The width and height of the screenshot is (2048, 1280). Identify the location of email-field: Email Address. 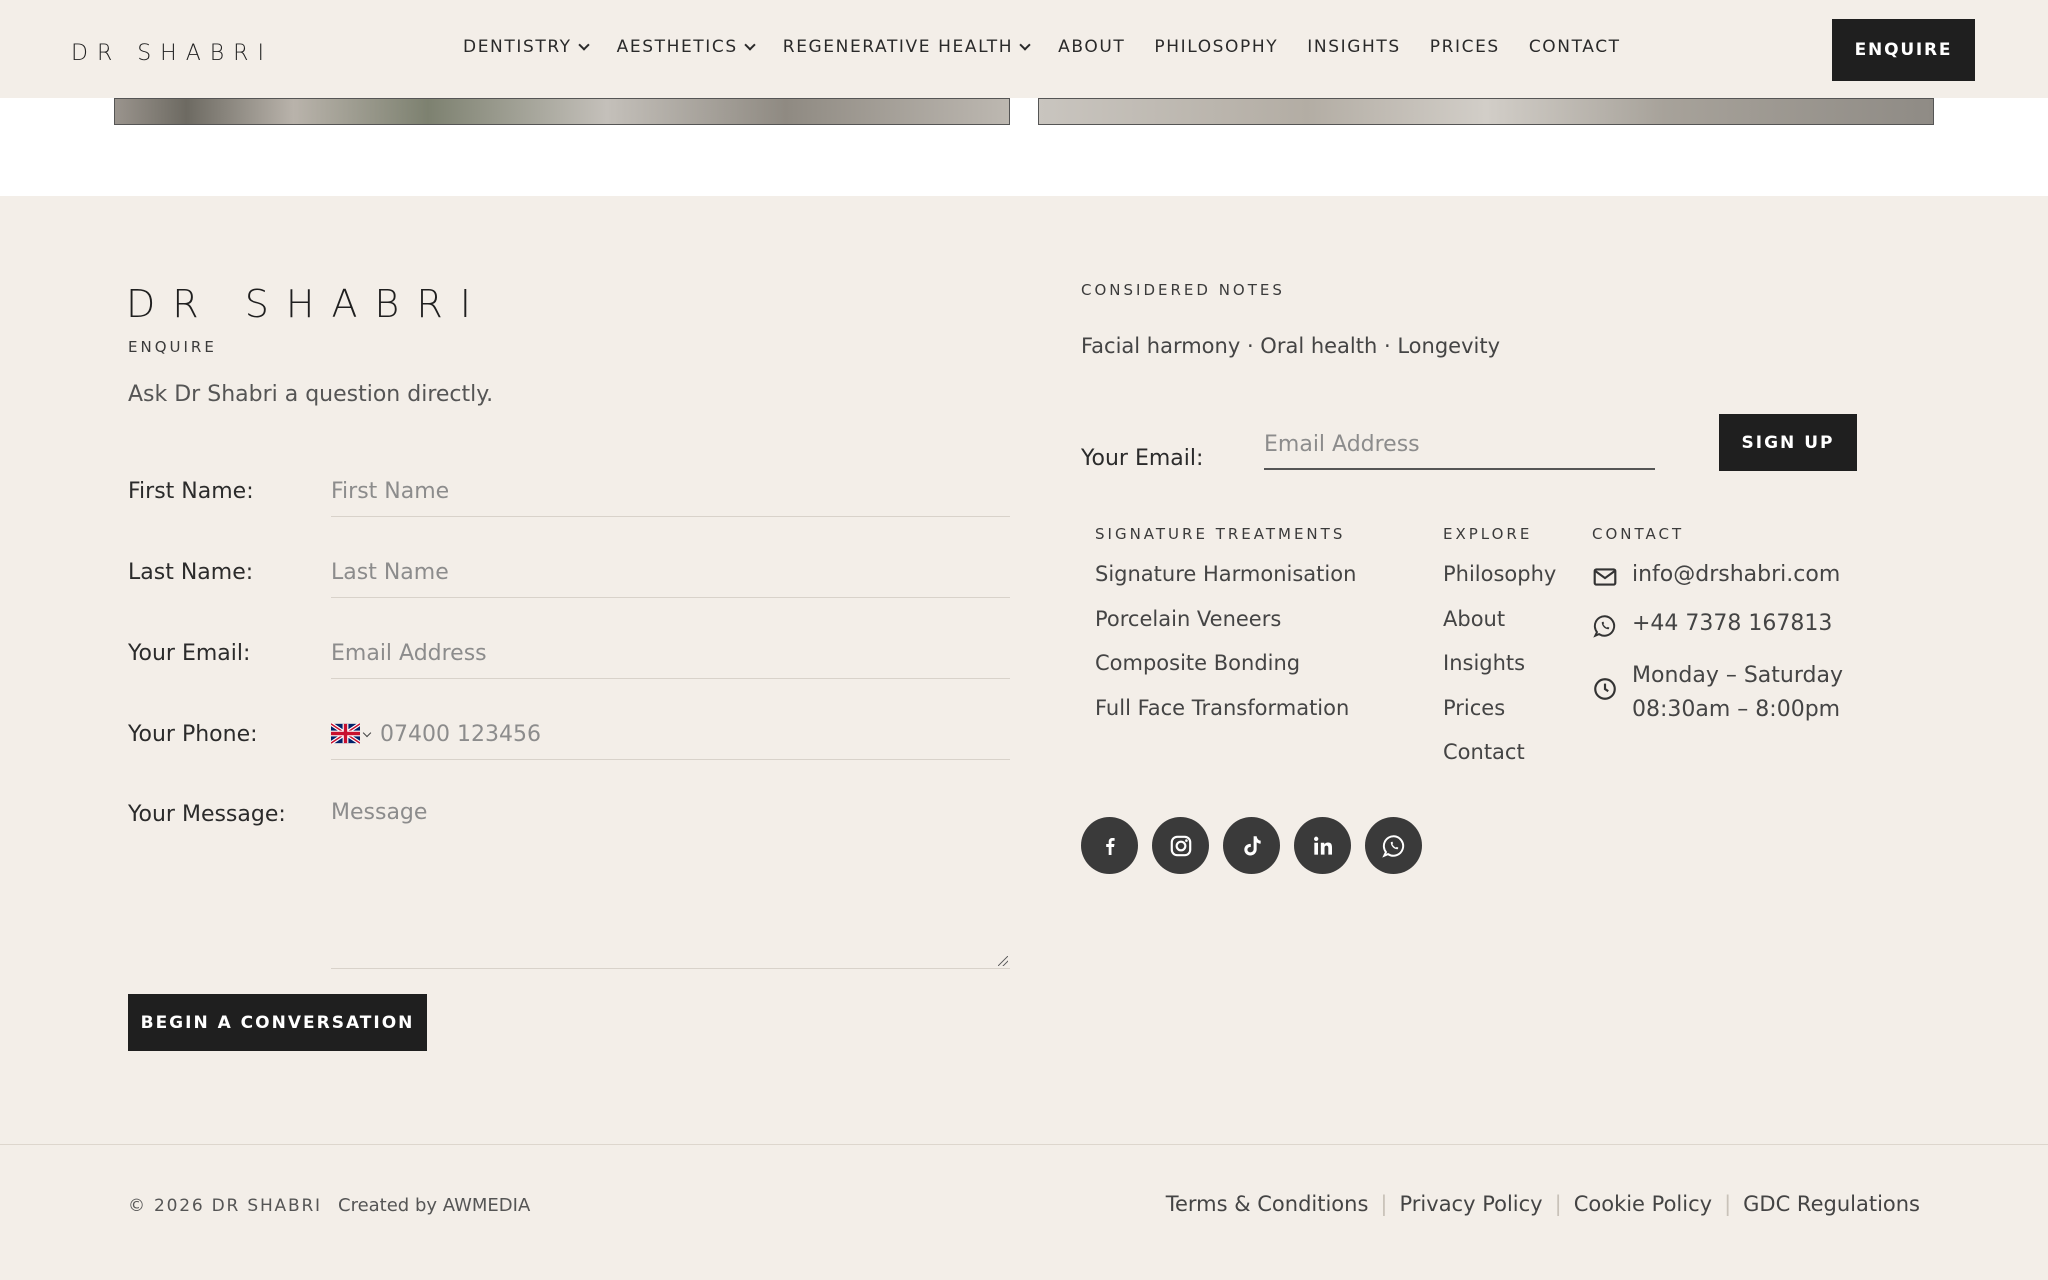
(670, 656).